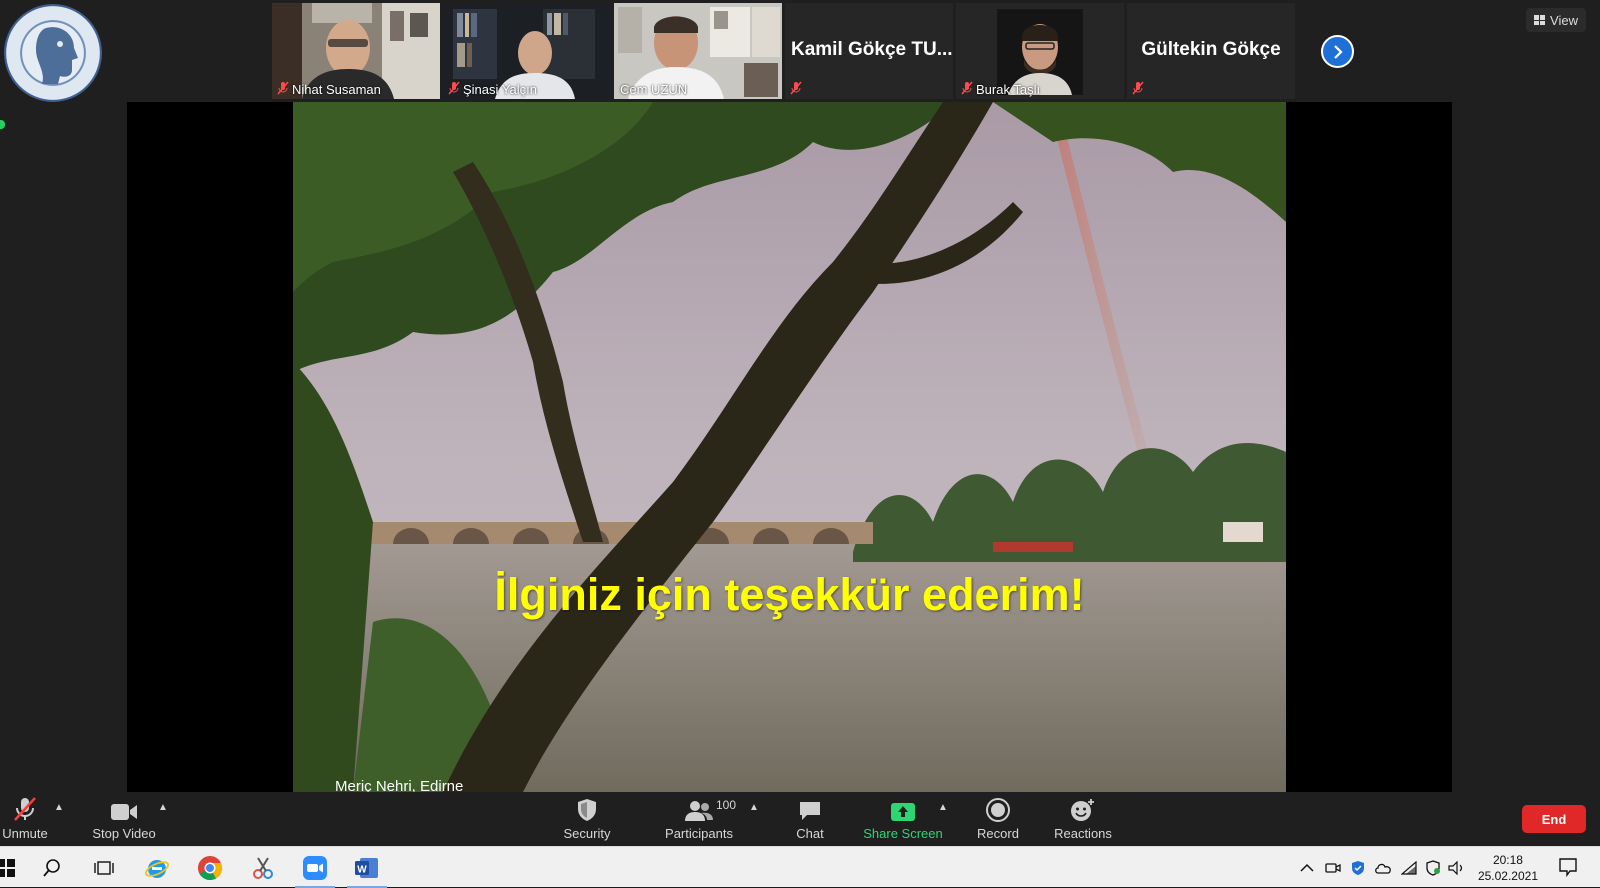  I want to click on participants-icon, so click(699, 811).